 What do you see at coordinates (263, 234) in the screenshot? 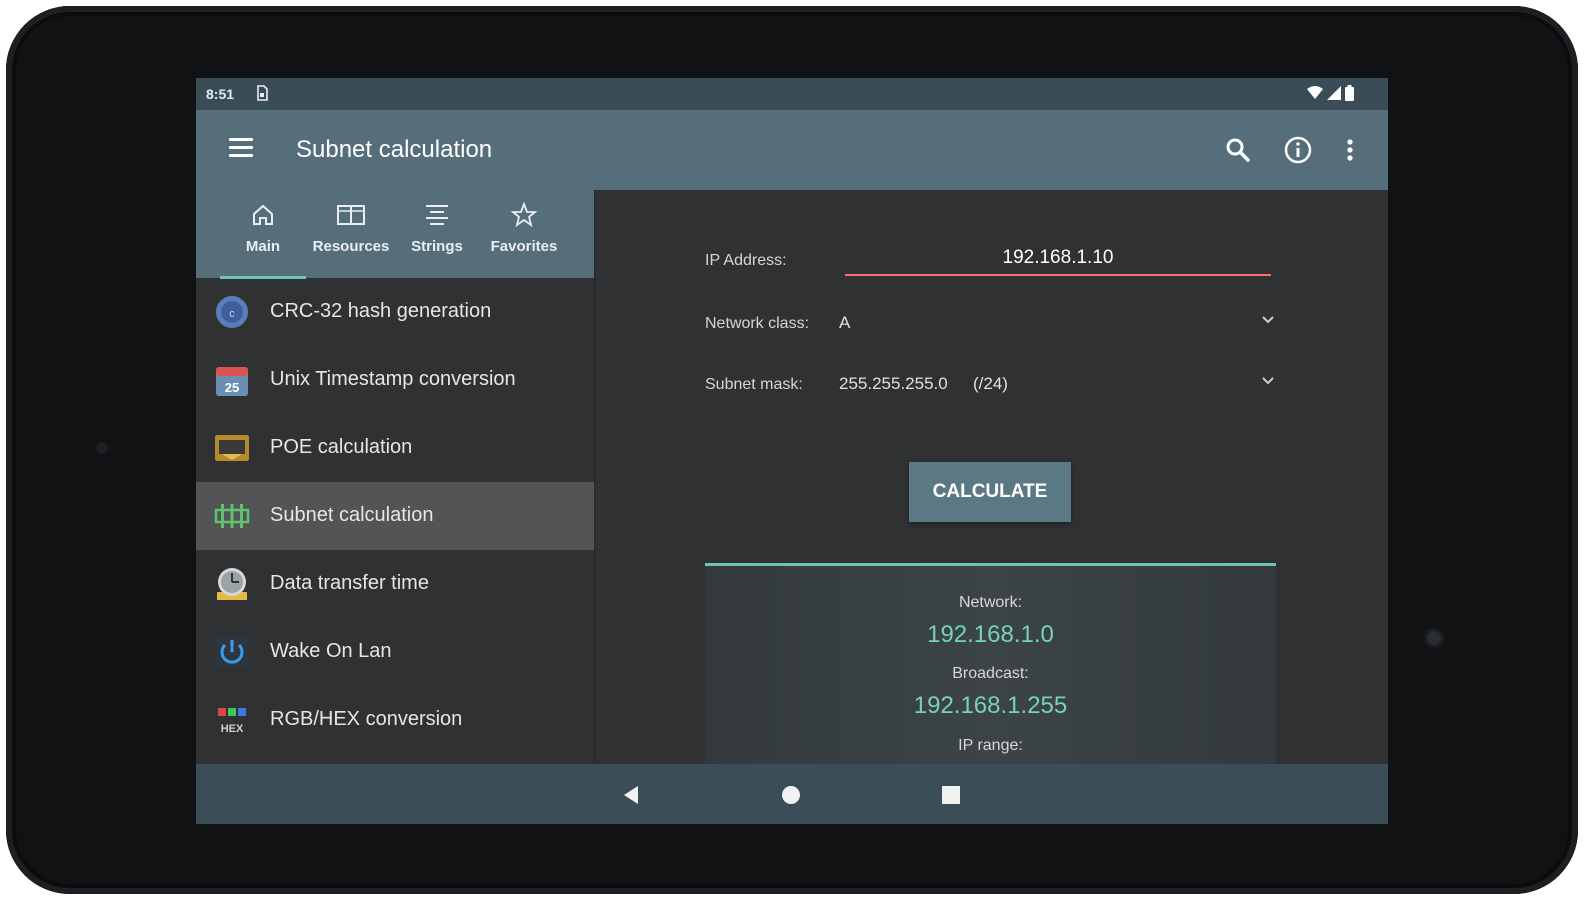
I see `tab-main: Main` at bounding box center [263, 234].